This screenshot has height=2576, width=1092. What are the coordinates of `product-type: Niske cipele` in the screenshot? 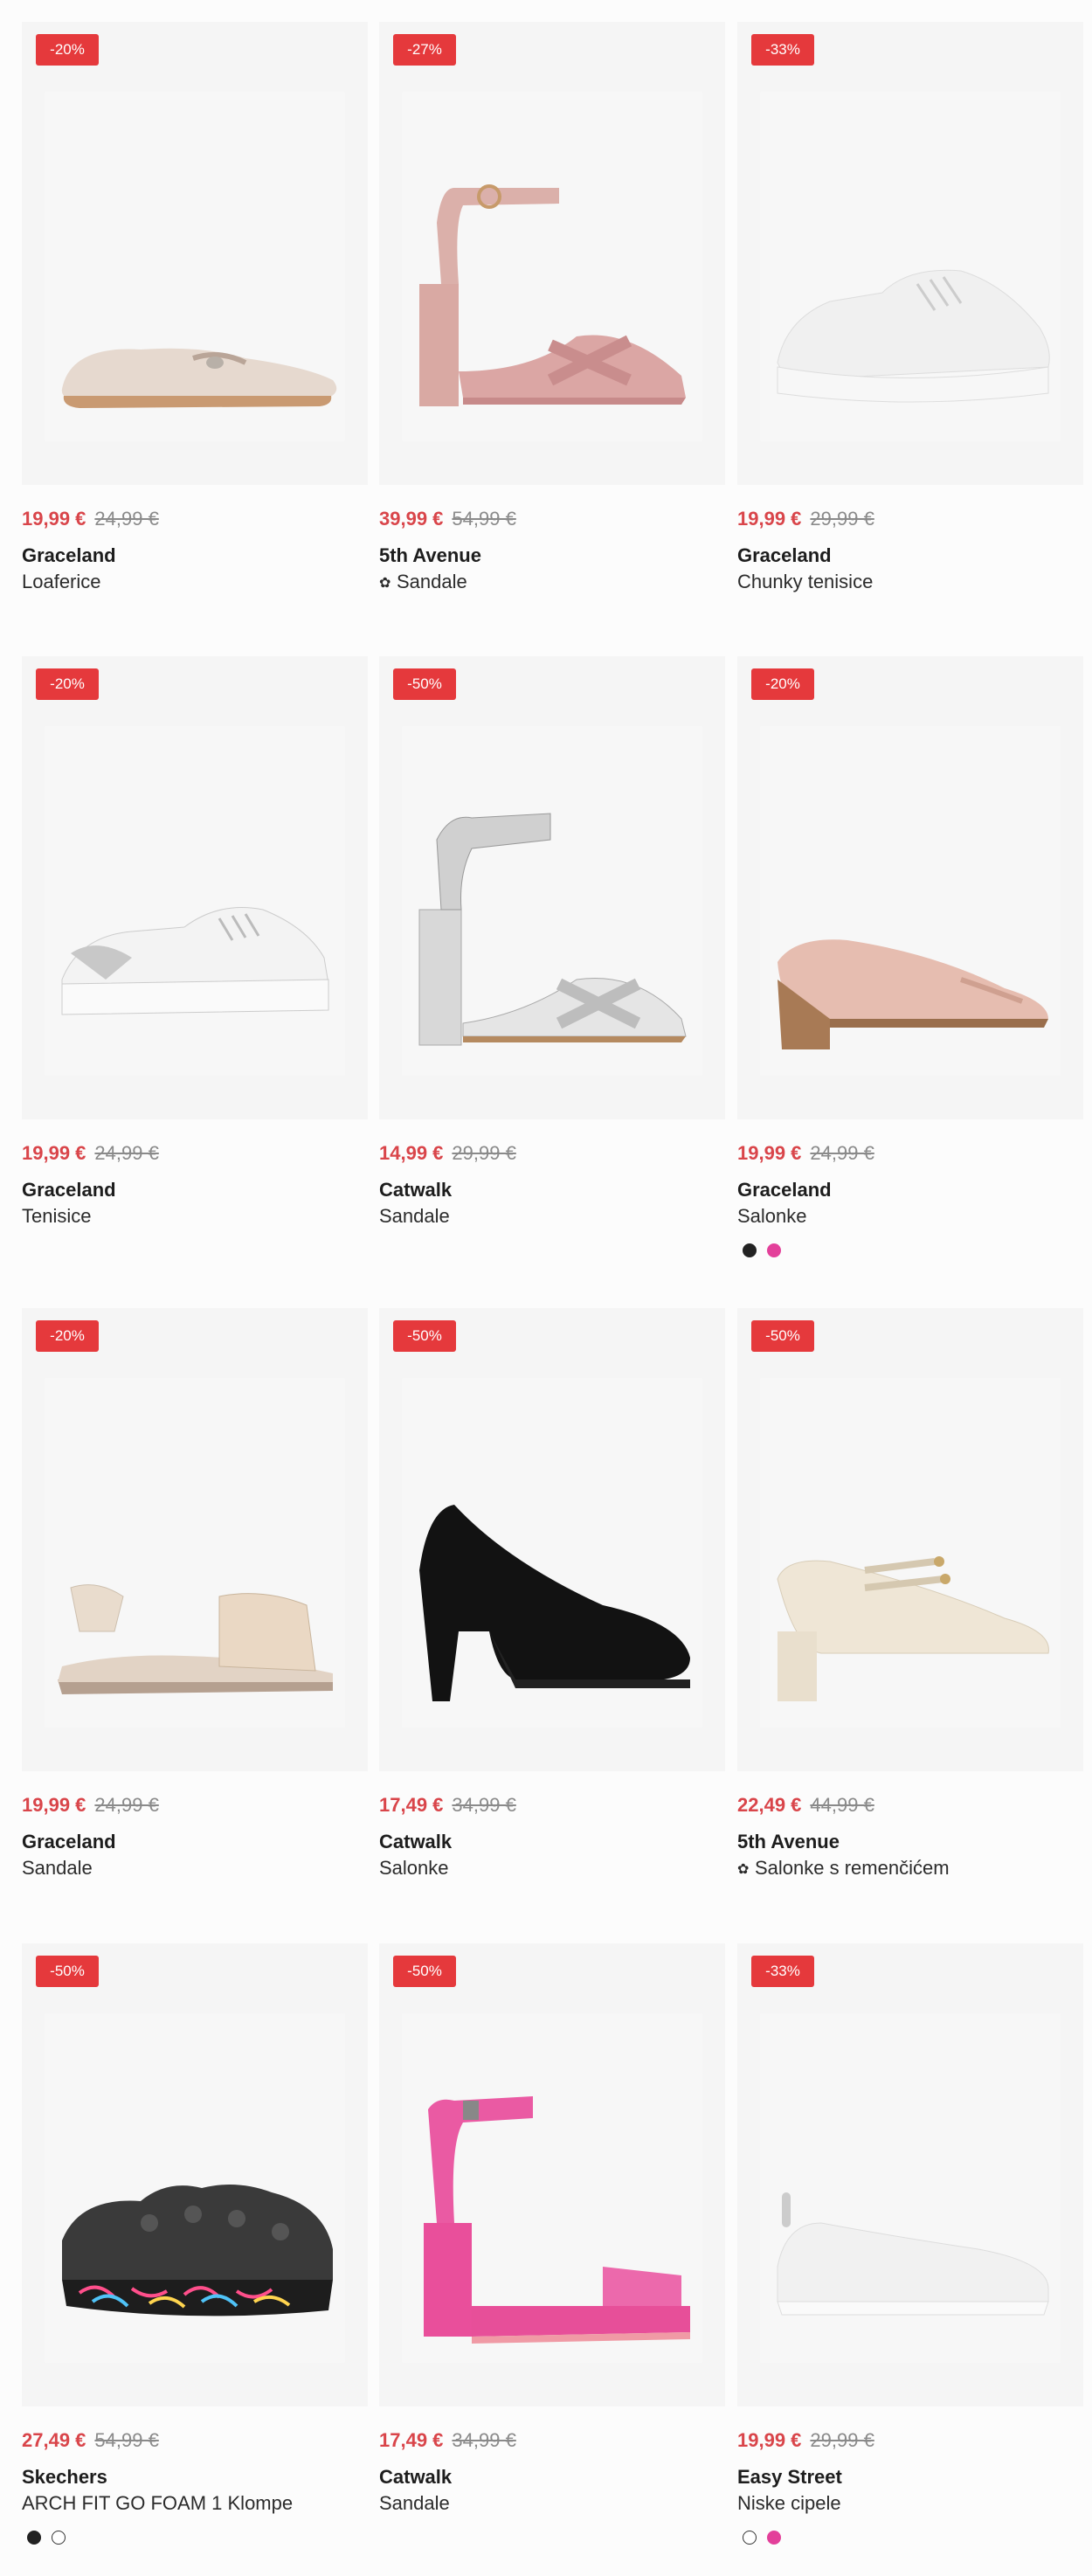 It's located at (789, 2503).